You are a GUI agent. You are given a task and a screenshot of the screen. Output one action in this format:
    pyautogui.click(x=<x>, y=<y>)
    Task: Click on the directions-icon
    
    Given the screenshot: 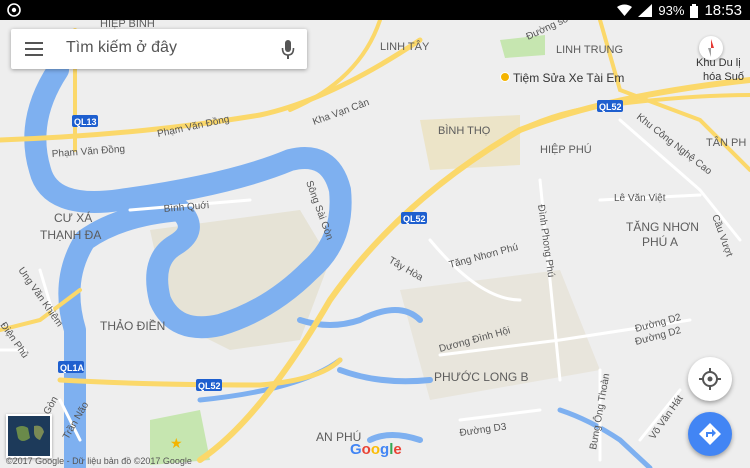 What is the action you would take?
    pyautogui.click(x=710, y=434)
    